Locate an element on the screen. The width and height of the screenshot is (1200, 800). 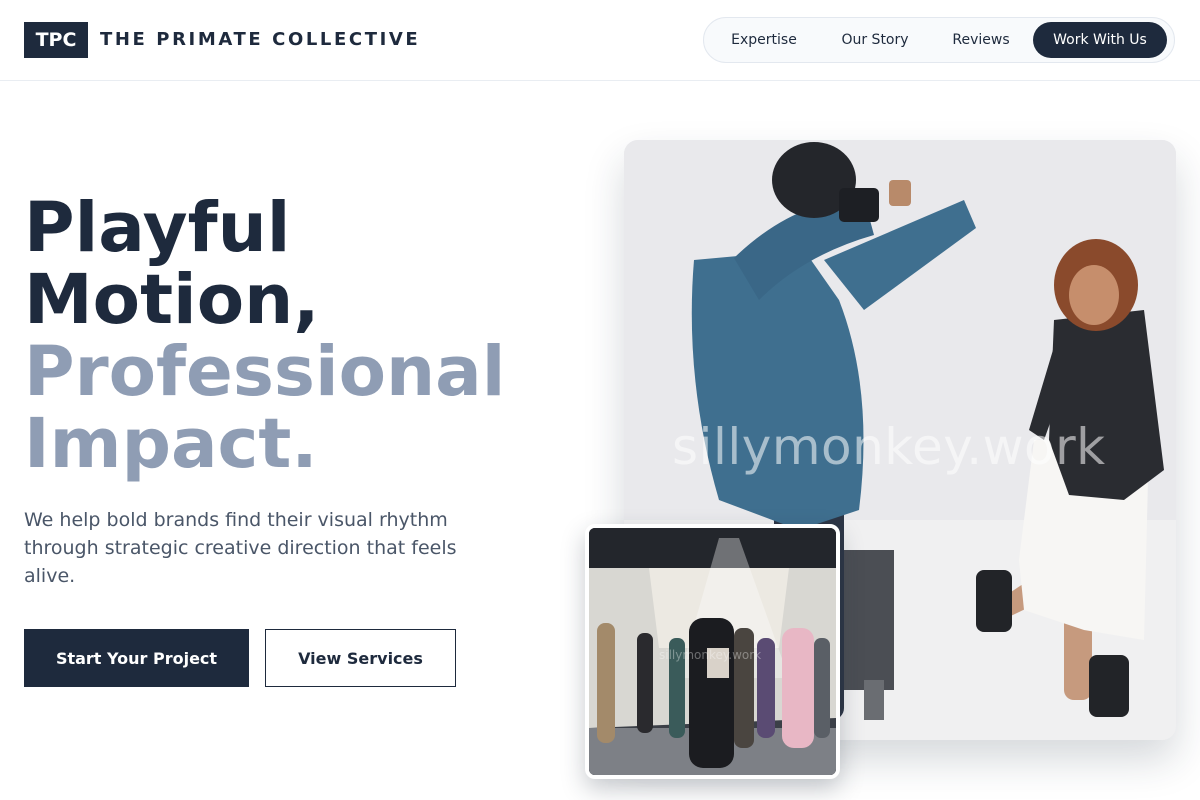
main-nav: Expertise Our Story Reviews Work With Us is located at coordinates (939, 40).